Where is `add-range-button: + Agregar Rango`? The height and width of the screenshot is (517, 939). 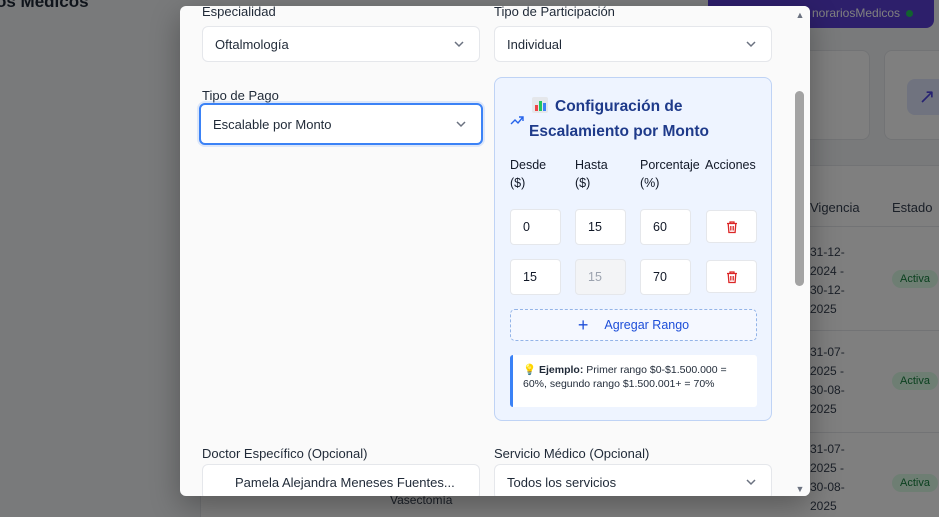
add-range-button: + Agregar Rango is located at coordinates (633, 325).